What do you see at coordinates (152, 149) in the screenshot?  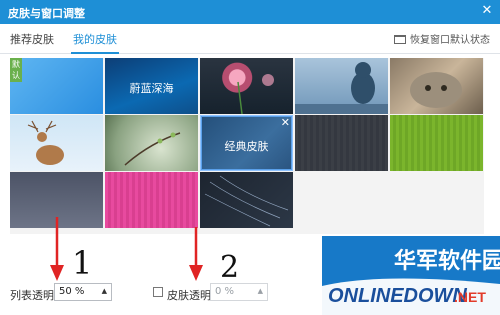 I see `branch-image` at bounding box center [152, 149].